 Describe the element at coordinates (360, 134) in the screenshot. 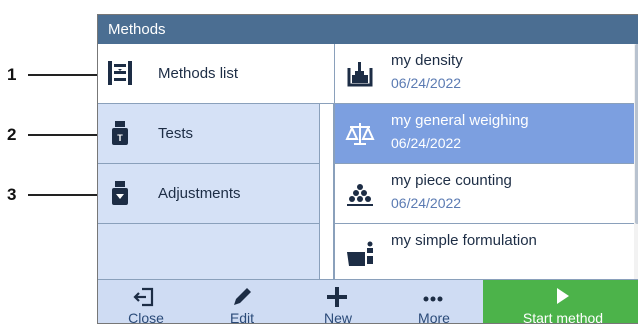

I see `scale-balance-icon` at that location.